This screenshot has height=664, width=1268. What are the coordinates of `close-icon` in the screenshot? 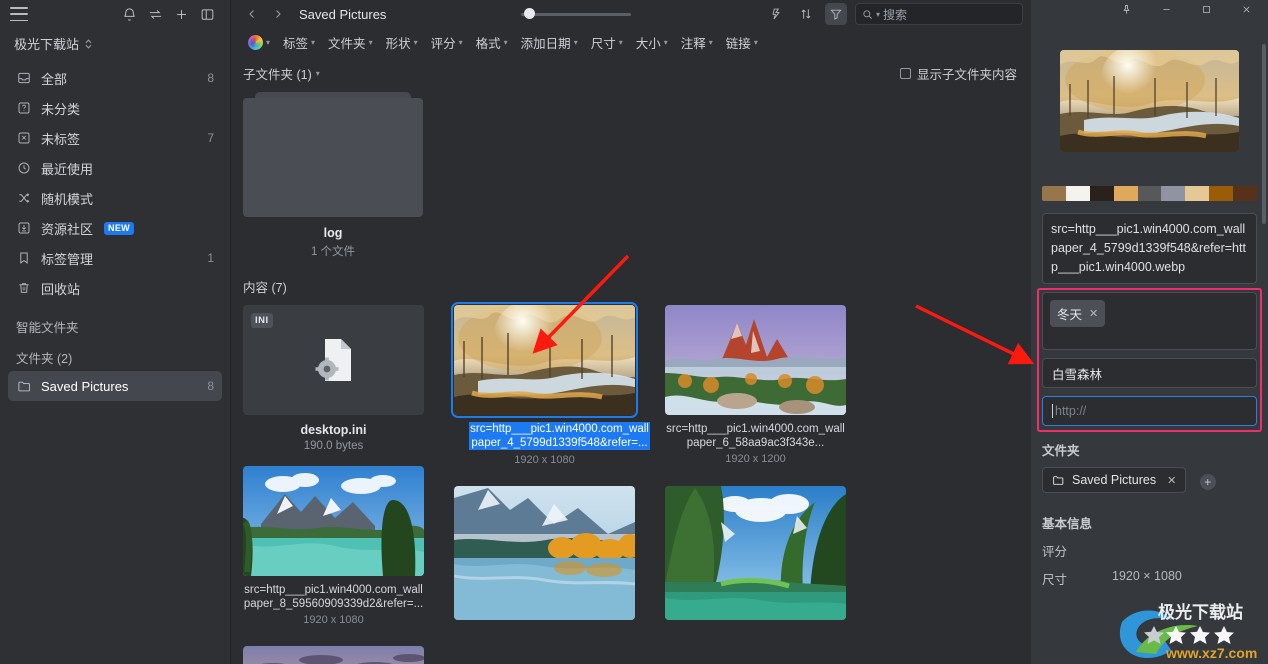 It's located at (1246, 9).